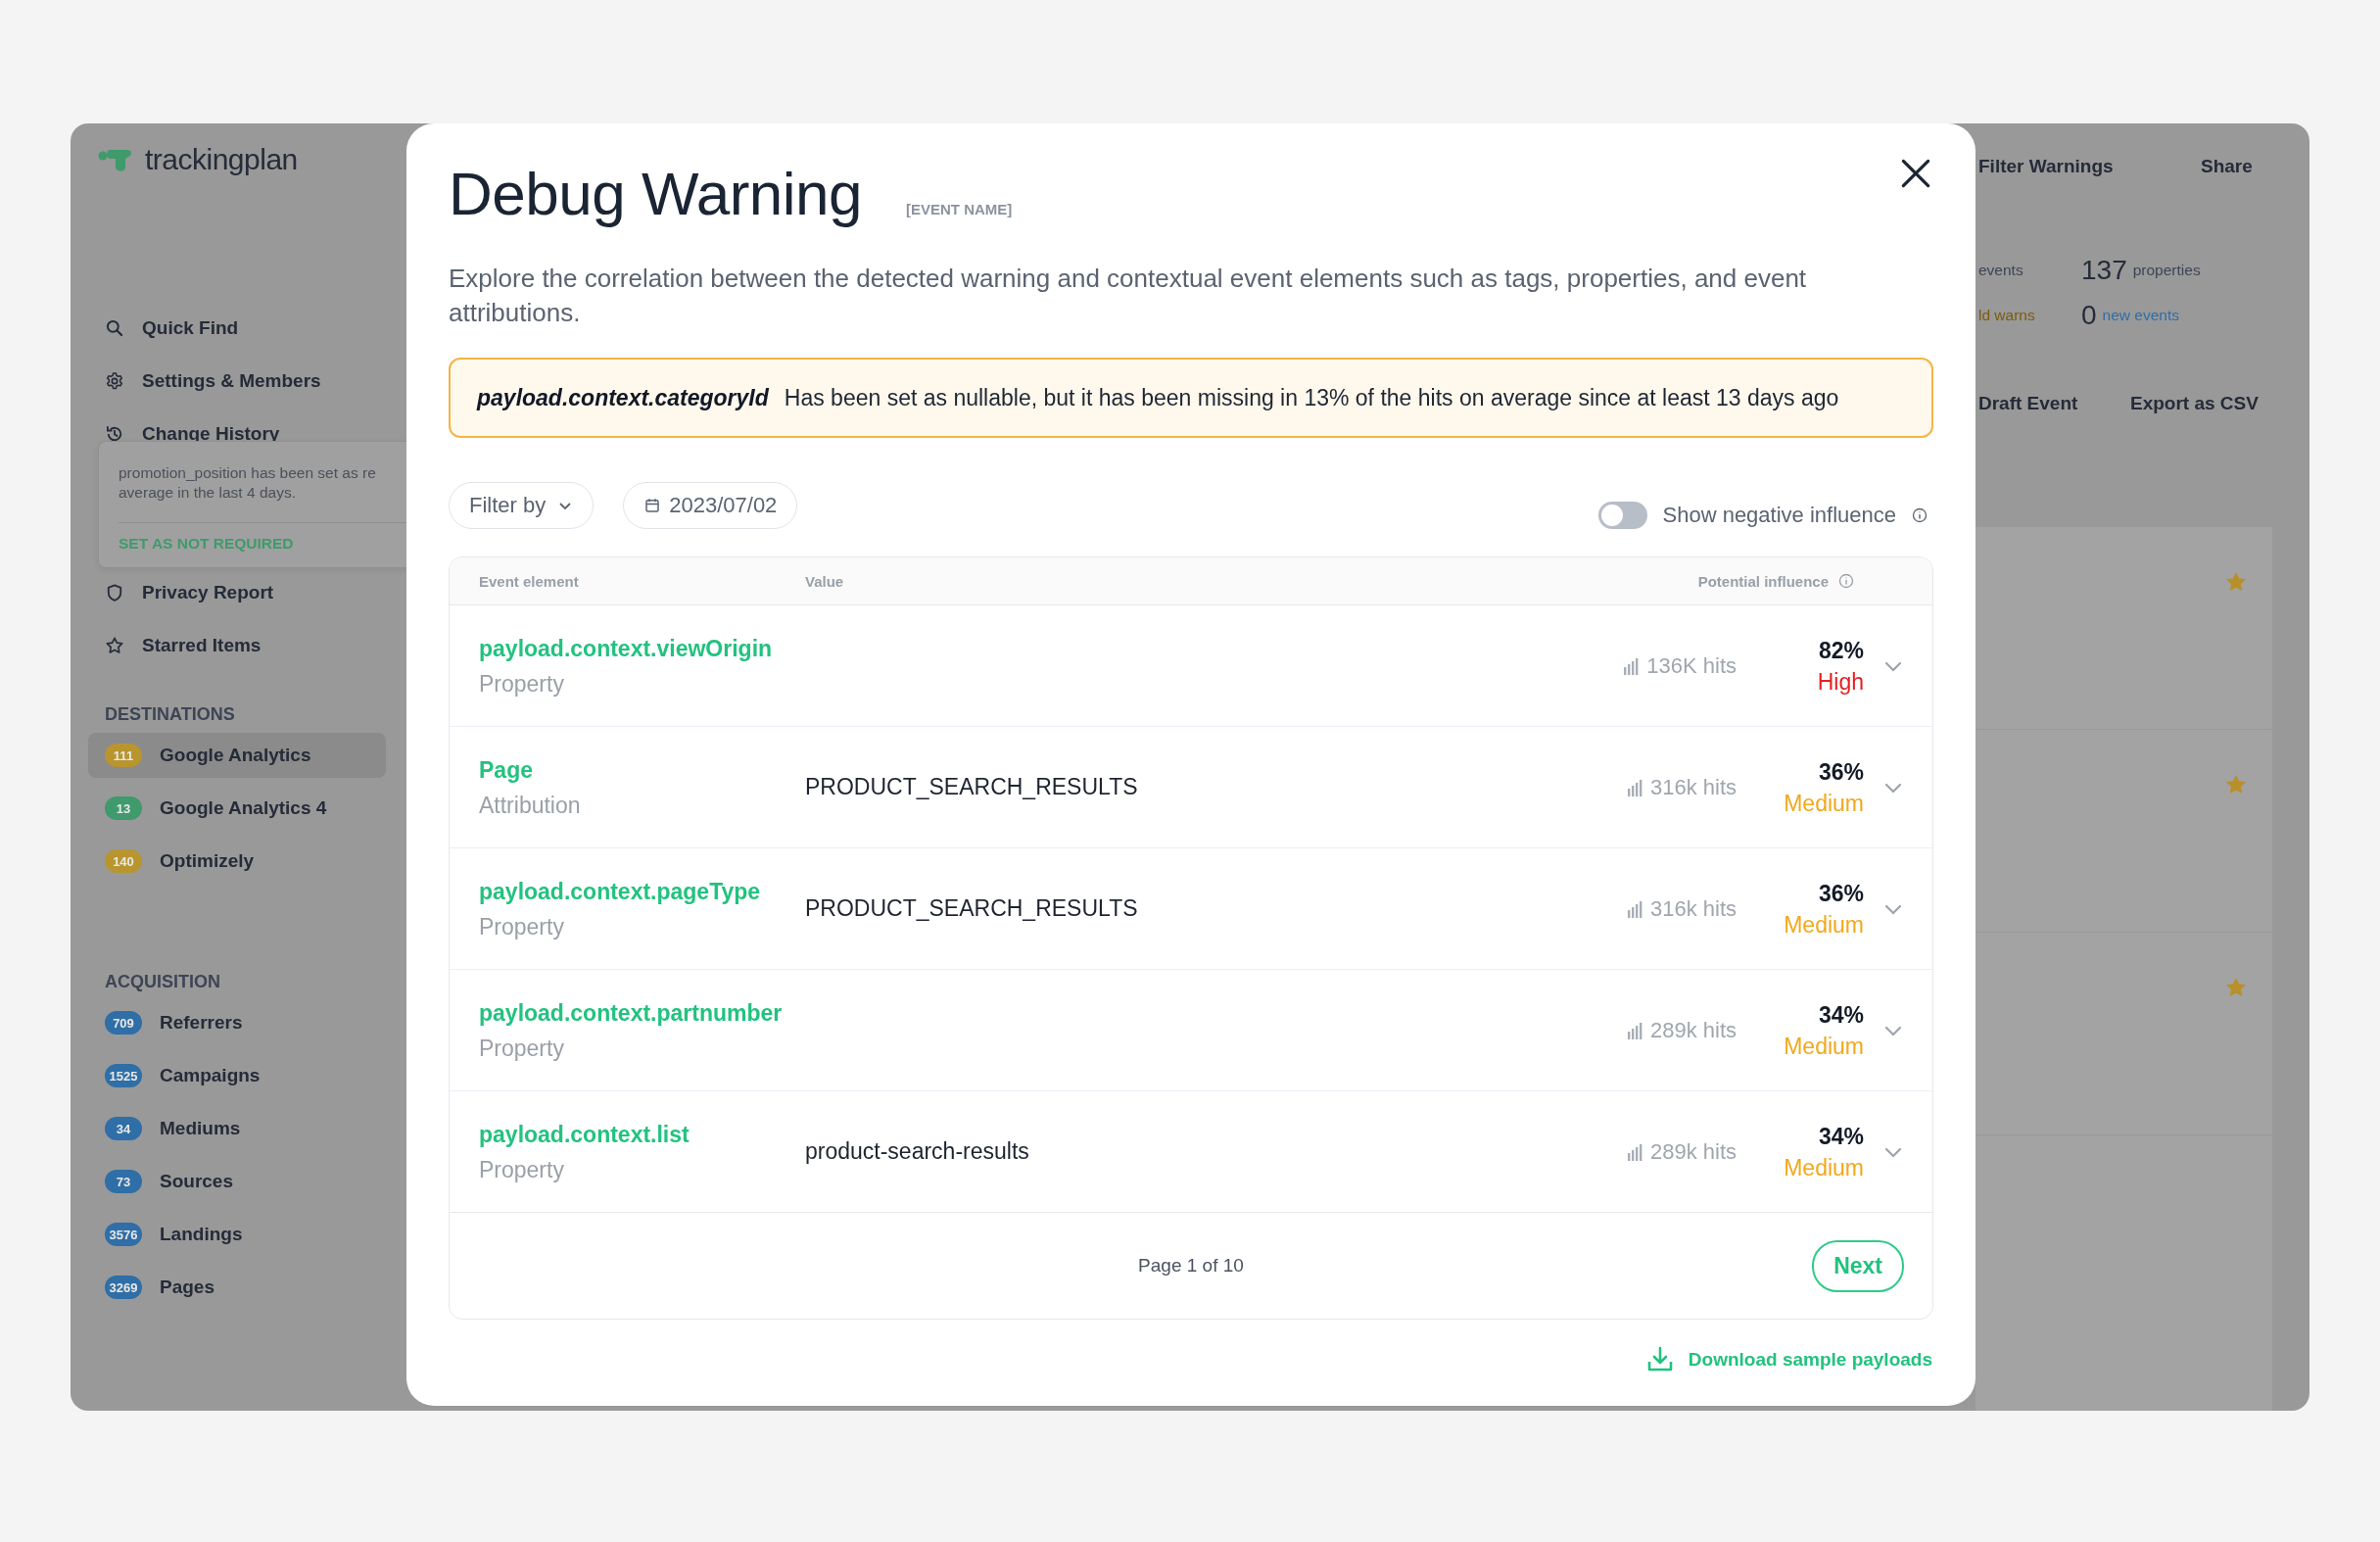 The image size is (2380, 1542). What do you see at coordinates (506, 770) in the screenshot?
I see `event-element-name: Page` at bounding box center [506, 770].